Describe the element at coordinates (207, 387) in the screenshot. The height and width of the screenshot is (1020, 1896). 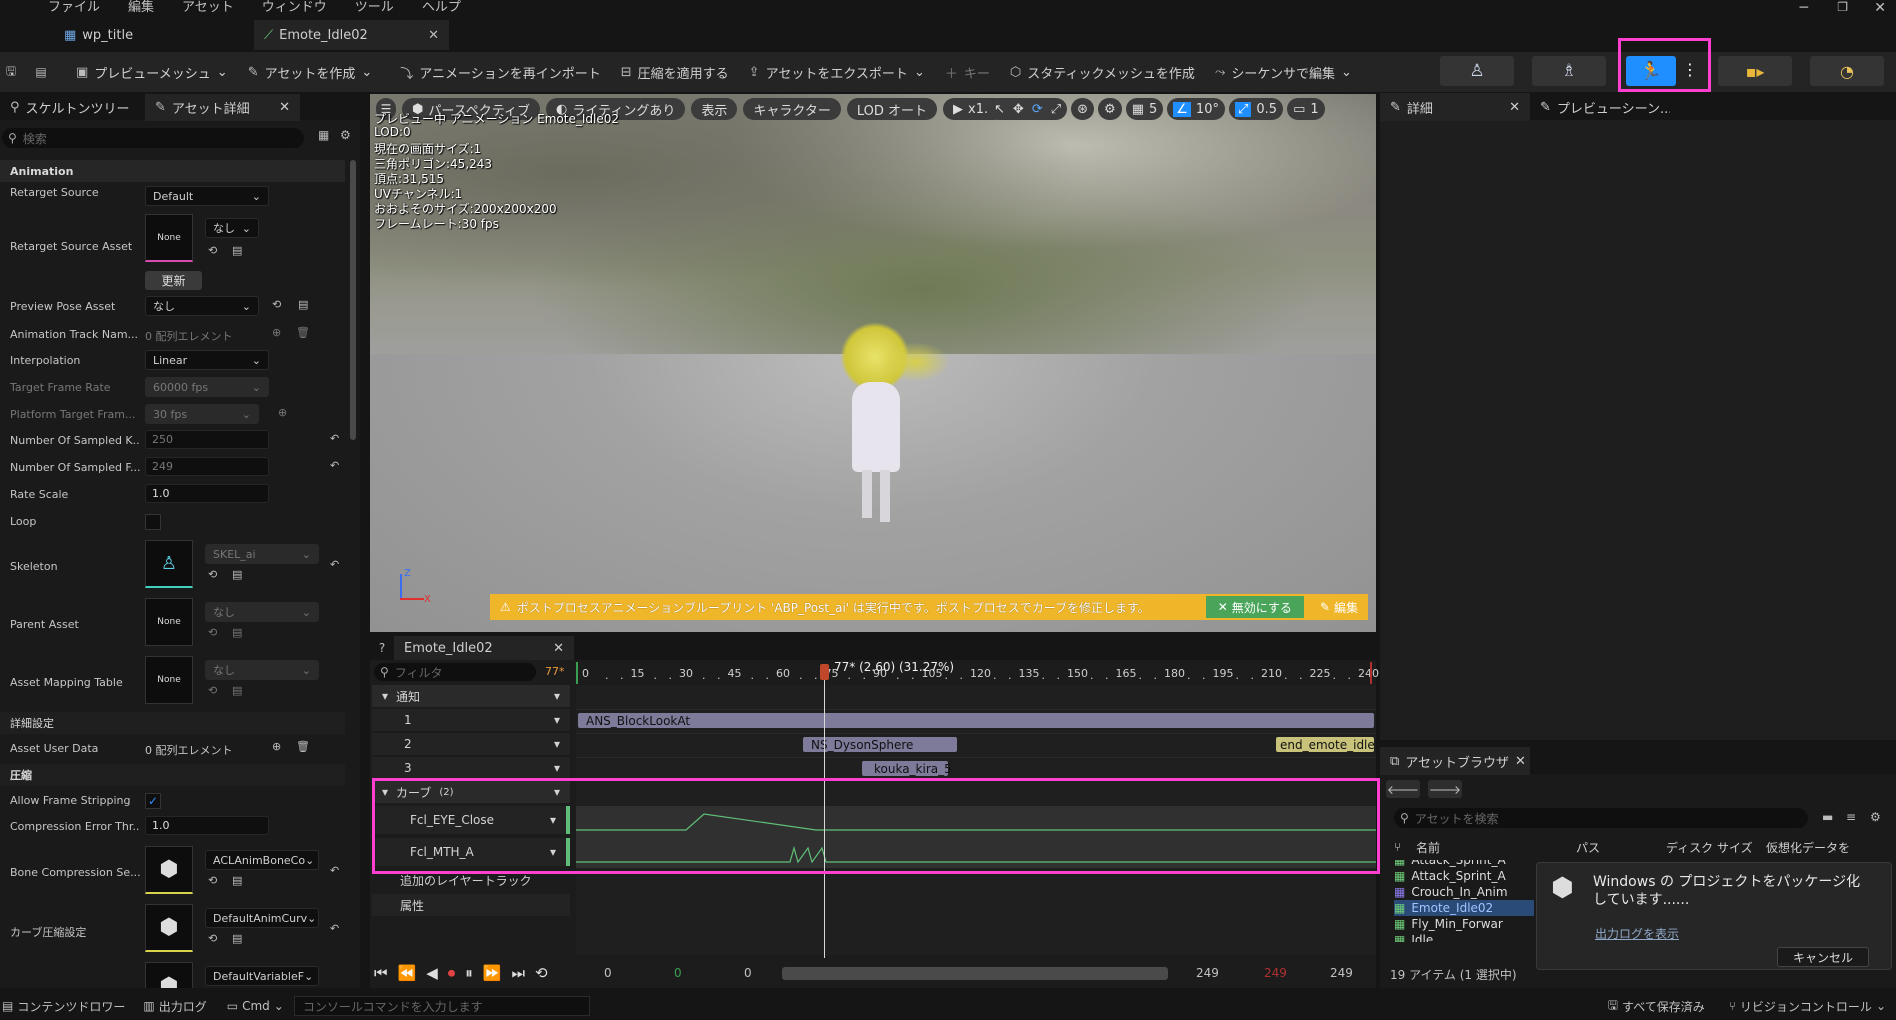
I see `target-frame-rate-dropdown: 60000 fps ⌄` at that location.